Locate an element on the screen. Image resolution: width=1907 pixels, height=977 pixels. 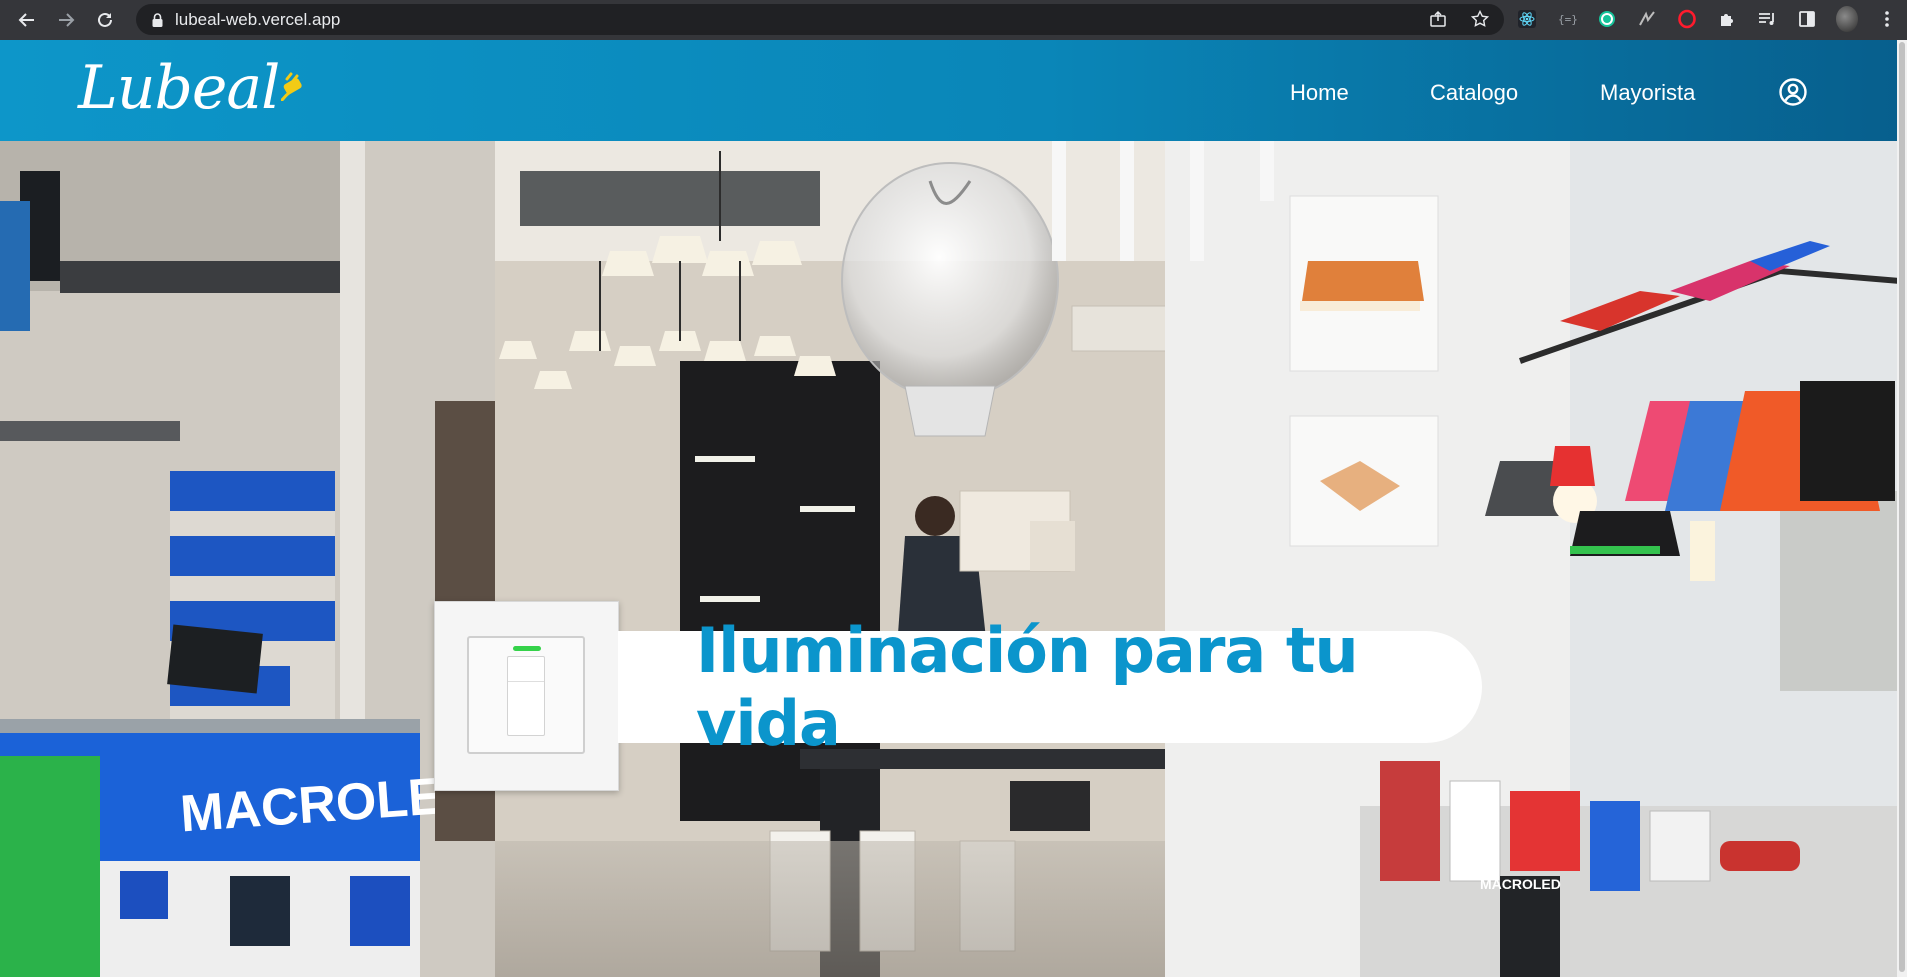
extensions-puzzle-icon is located at coordinates (1727, 19).